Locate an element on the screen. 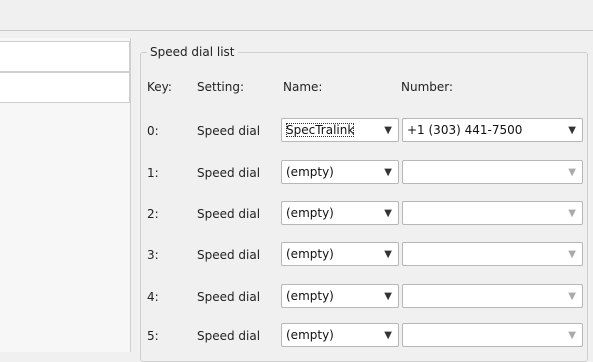 The height and width of the screenshot is (362, 593). top-toolbar is located at coordinates (296, 15).